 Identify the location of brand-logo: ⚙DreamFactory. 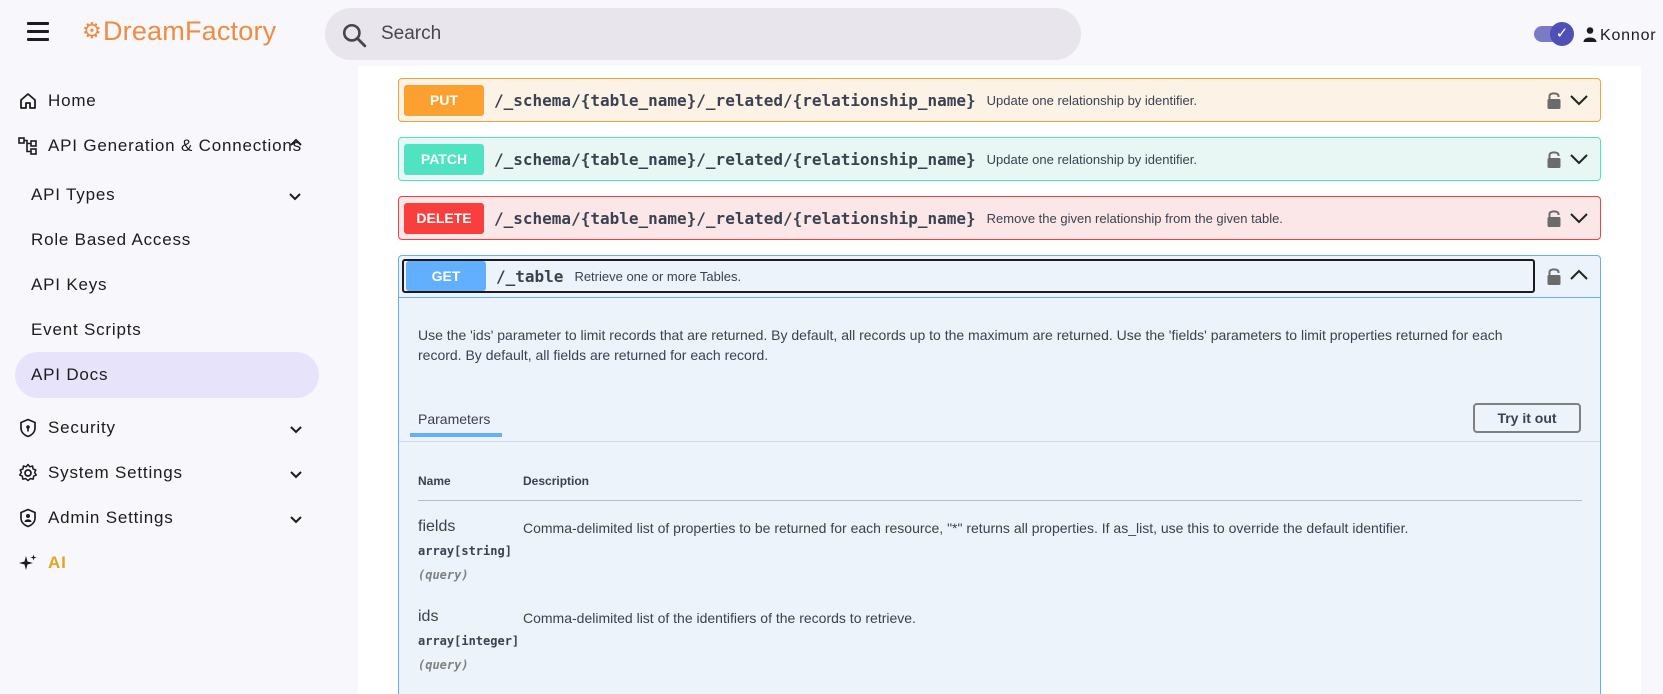
(179, 31).